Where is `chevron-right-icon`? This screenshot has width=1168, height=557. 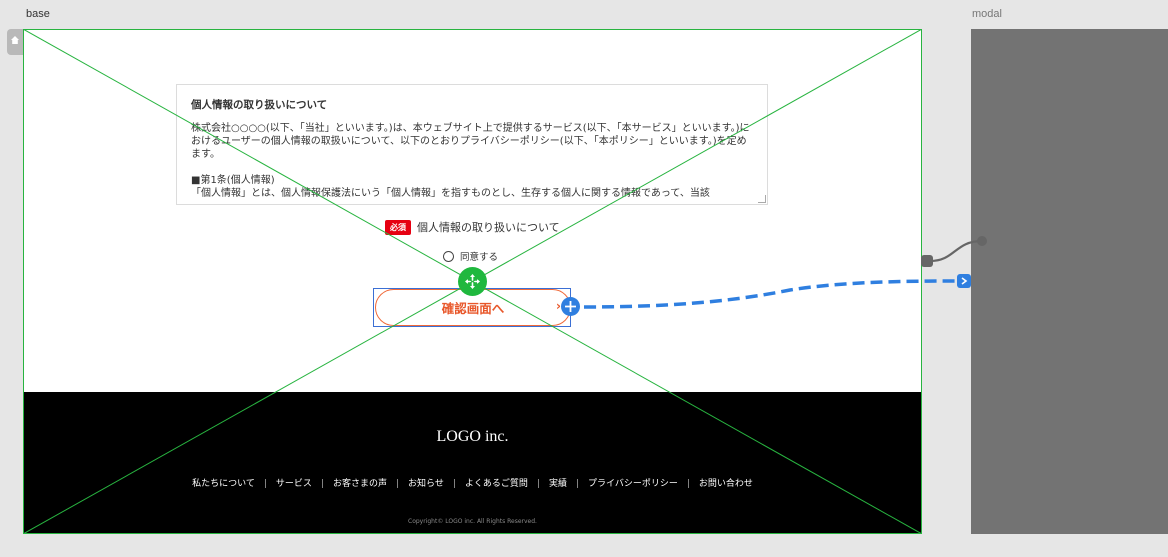 chevron-right-icon is located at coordinates (964, 281).